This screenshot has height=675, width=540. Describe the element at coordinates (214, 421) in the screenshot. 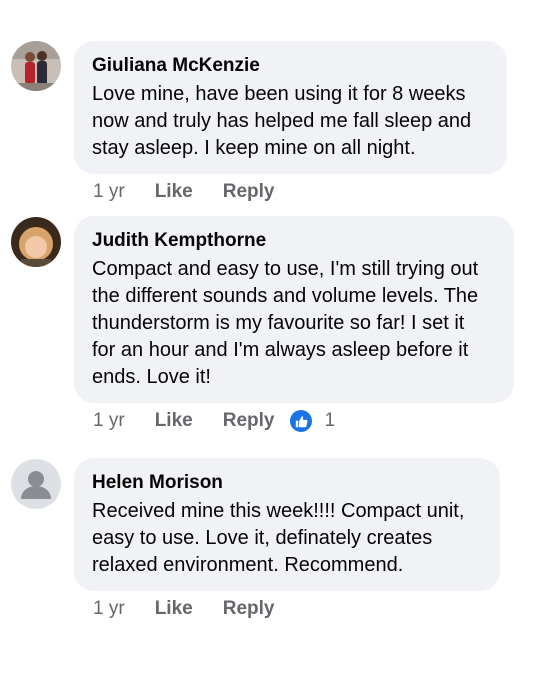

I see `comment-actions: 1 yr Like Reply 1` at that location.